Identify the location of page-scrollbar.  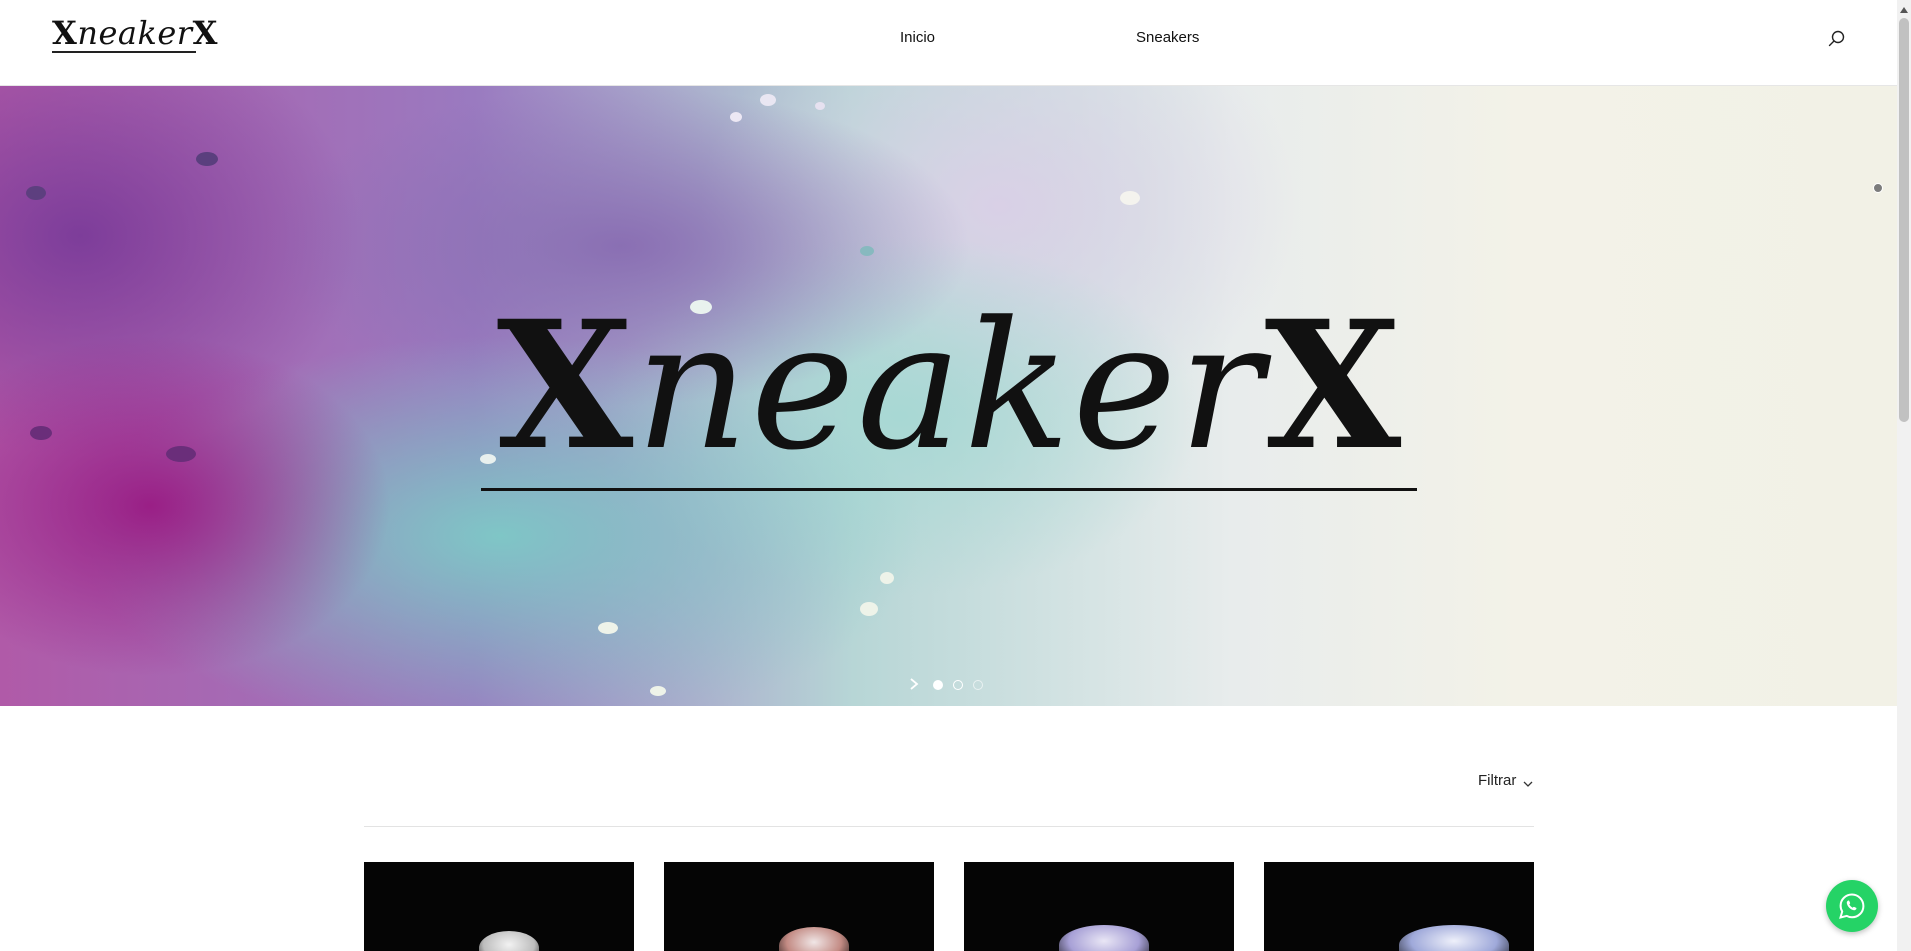
(1904, 475).